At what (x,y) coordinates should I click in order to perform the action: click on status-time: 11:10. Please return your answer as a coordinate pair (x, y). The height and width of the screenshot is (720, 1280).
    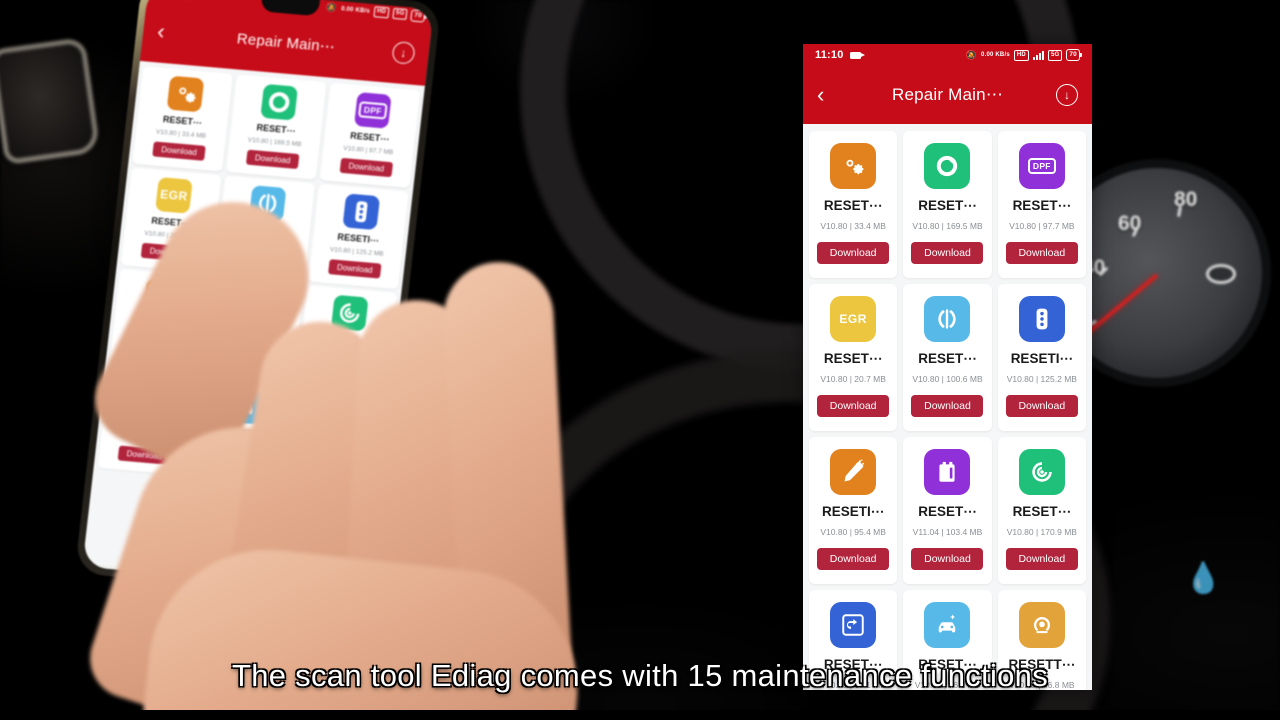
    Looking at the image, I should click on (829, 55).